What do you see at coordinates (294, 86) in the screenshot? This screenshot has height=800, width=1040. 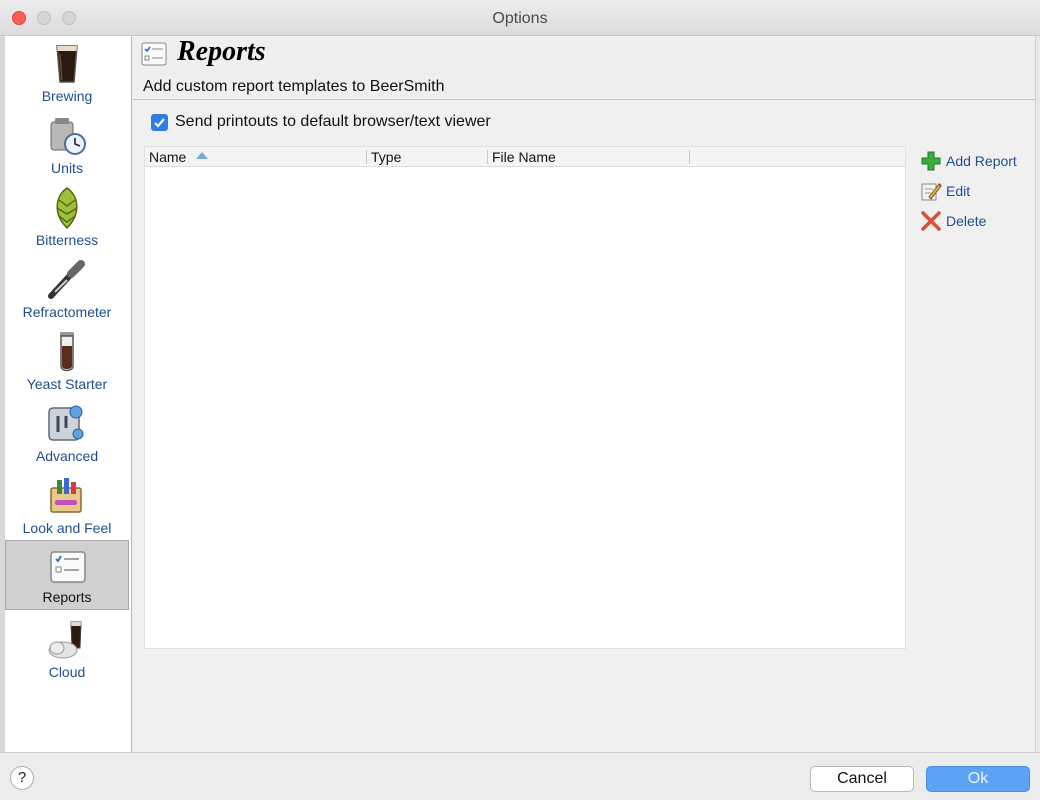 I see `page-description: Add custom report templates to BeerSmith` at bounding box center [294, 86].